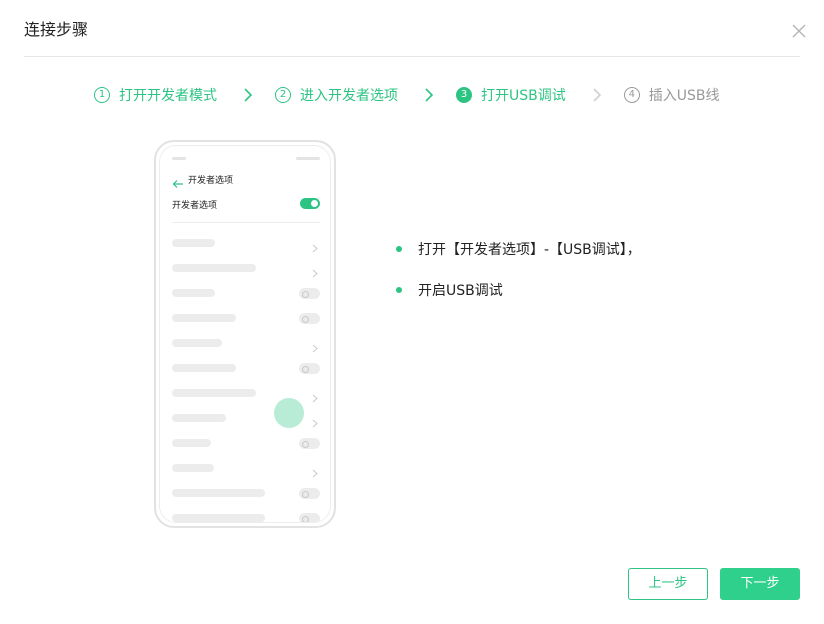  I want to click on step-2: 2 进入开发者选项, so click(336, 95).